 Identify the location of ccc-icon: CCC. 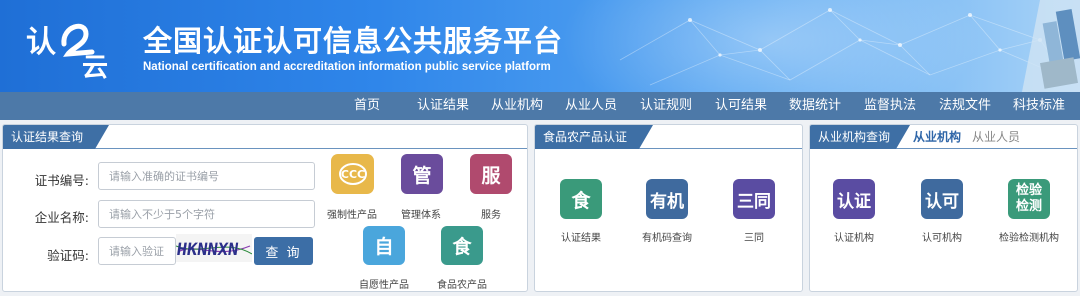
(352, 174).